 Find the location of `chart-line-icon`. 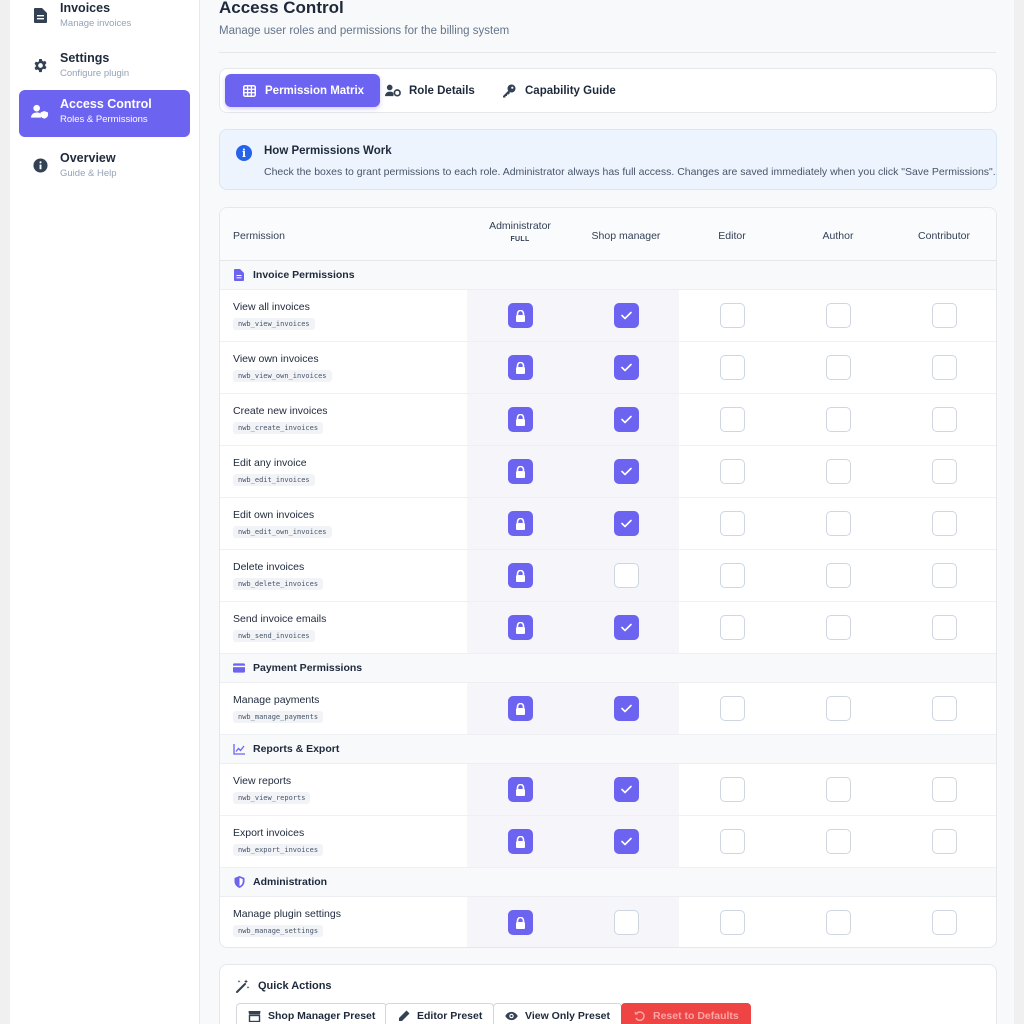

chart-line-icon is located at coordinates (239, 749).